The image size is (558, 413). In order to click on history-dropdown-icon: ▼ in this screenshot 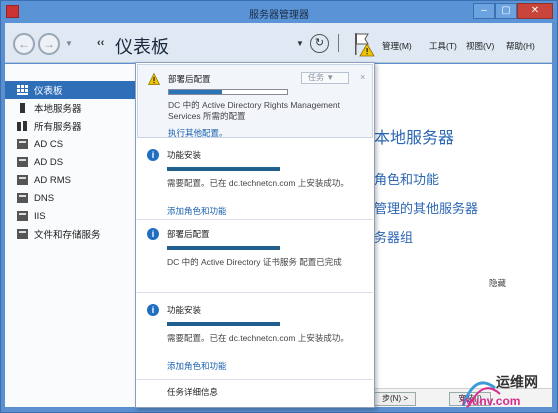, I will do `click(69, 43)`.